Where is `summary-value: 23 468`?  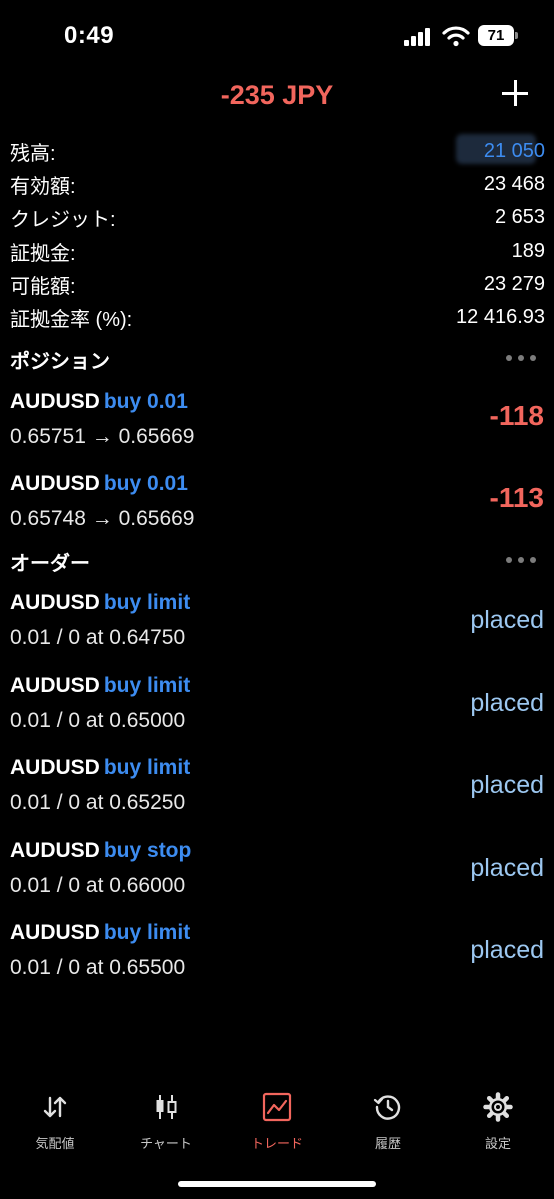
summary-value: 23 468 is located at coordinates (514, 184).